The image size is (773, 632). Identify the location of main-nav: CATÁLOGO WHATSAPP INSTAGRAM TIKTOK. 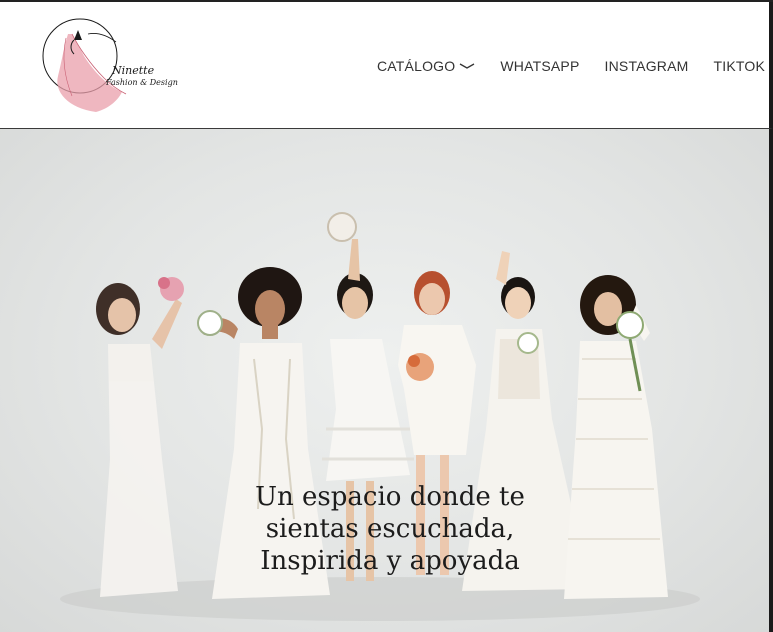
(571, 66).